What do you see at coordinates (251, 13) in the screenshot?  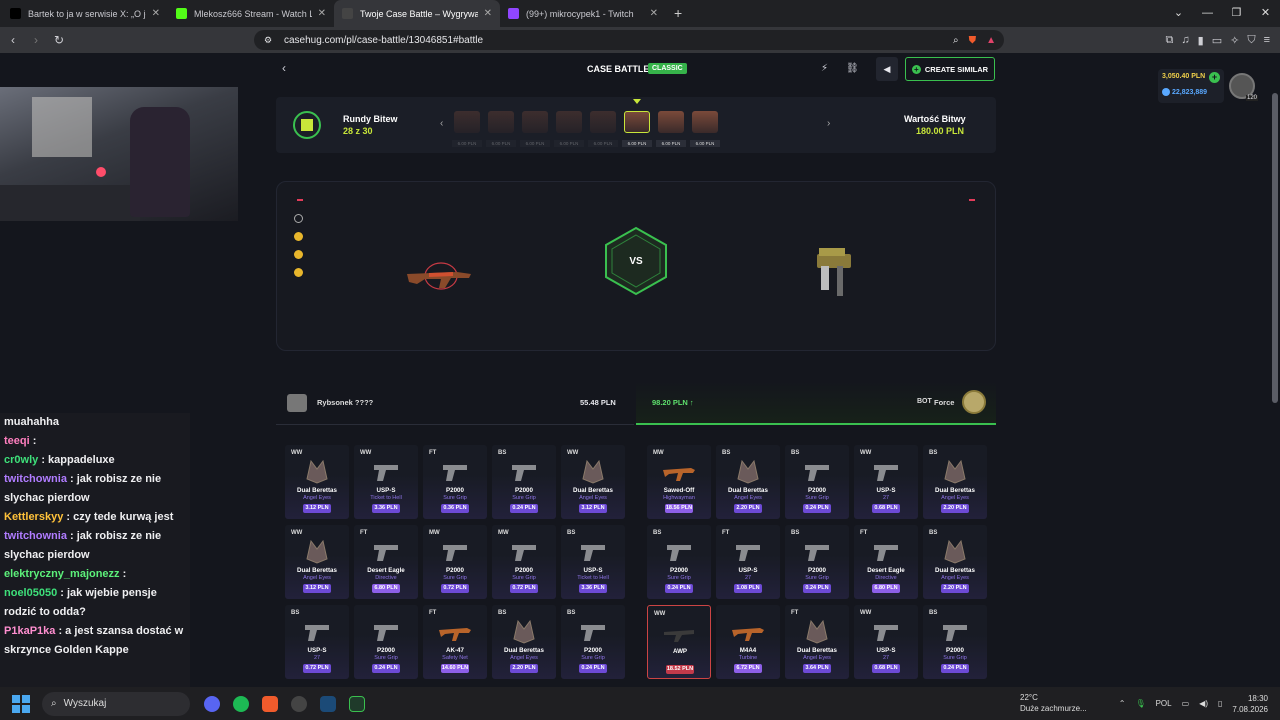 I see `browser-tab: Mlekosz666 Stream - Watch Live on ✕` at bounding box center [251, 13].